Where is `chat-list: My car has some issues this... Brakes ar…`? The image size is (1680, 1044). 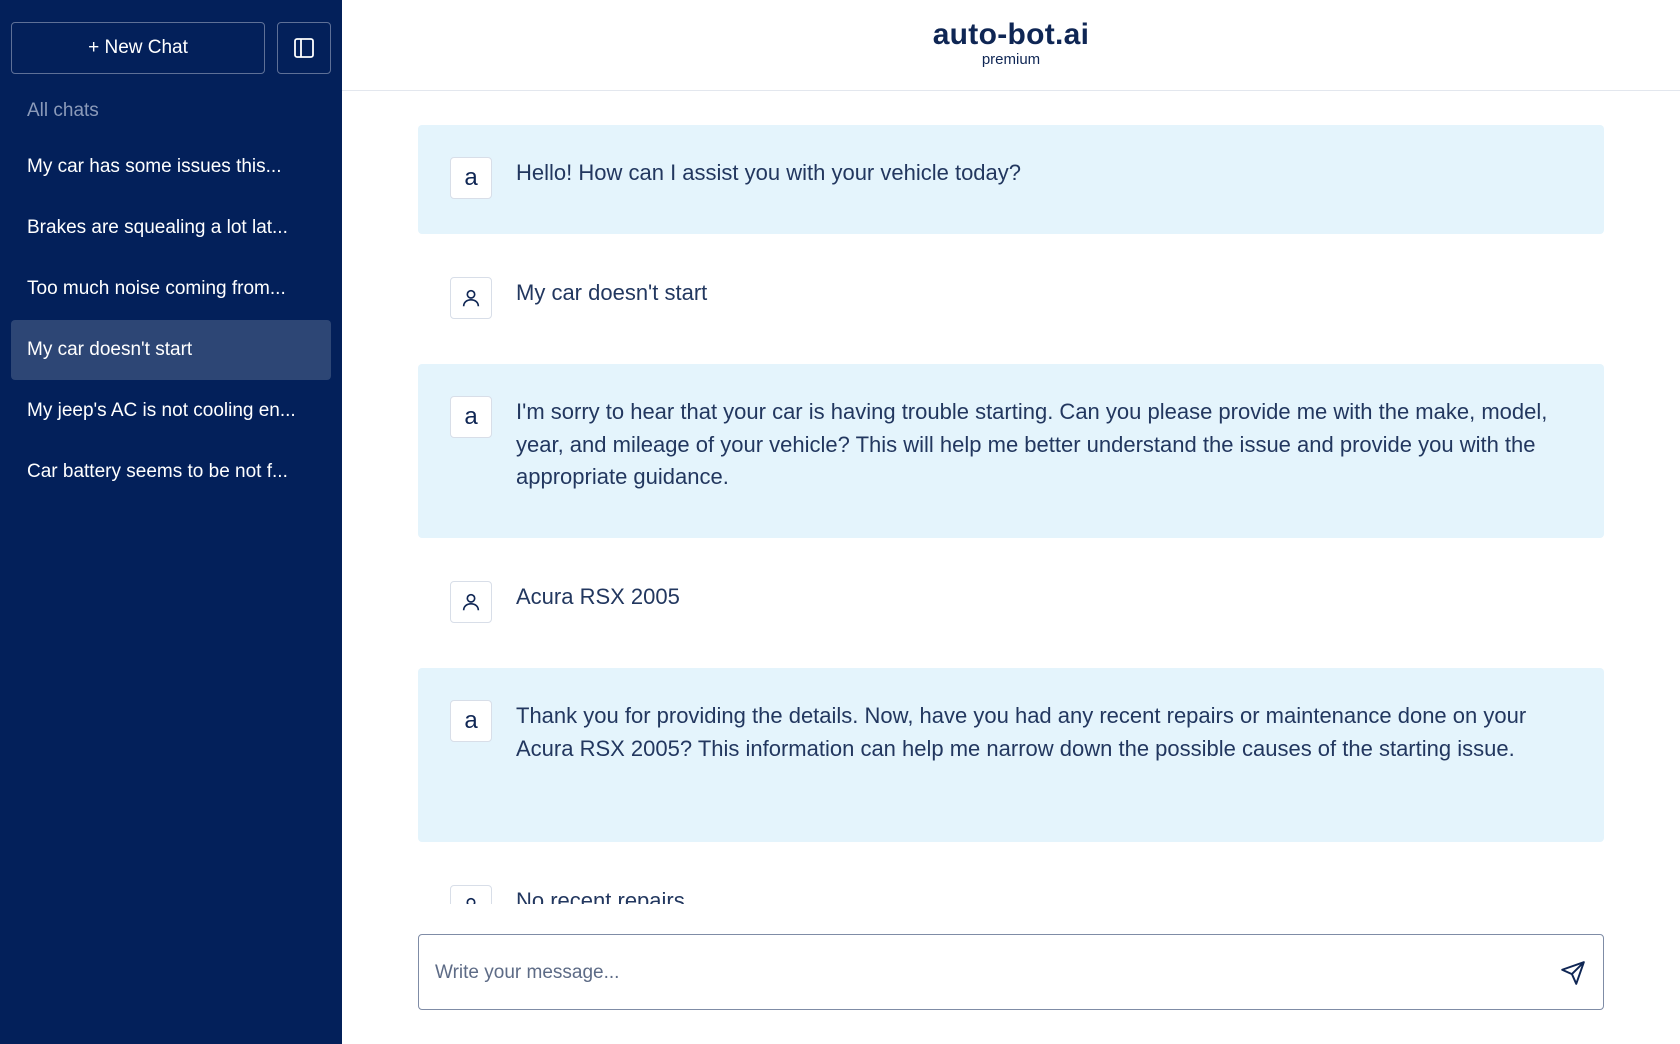 chat-list: My car has some issues this... Brakes ar… is located at coordinates (171, 320).